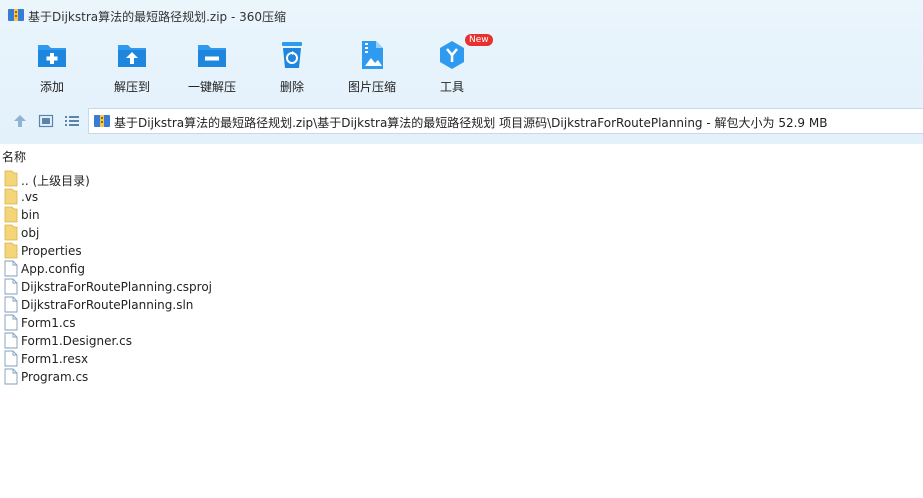  What do you see at coordinates (292, 55) in the screenshot?
I see `recycle-bin-icon` at bounding box center [292, 55].